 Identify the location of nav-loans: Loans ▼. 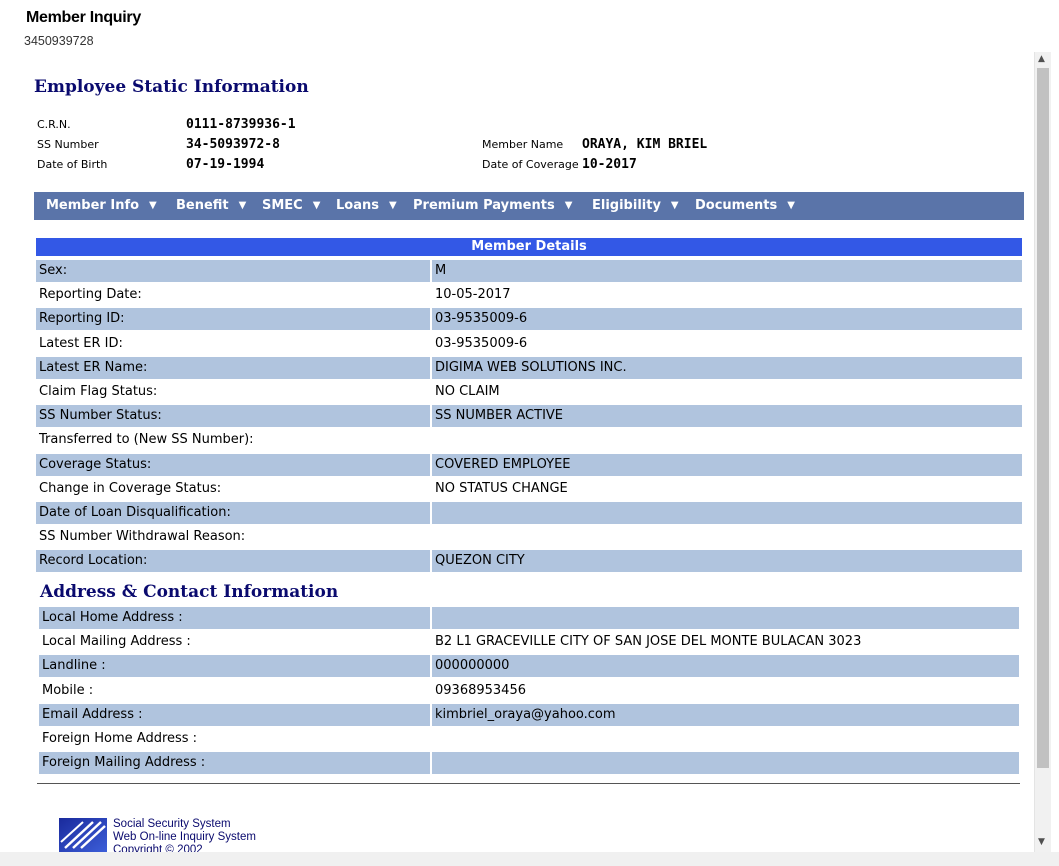
(366, 205).